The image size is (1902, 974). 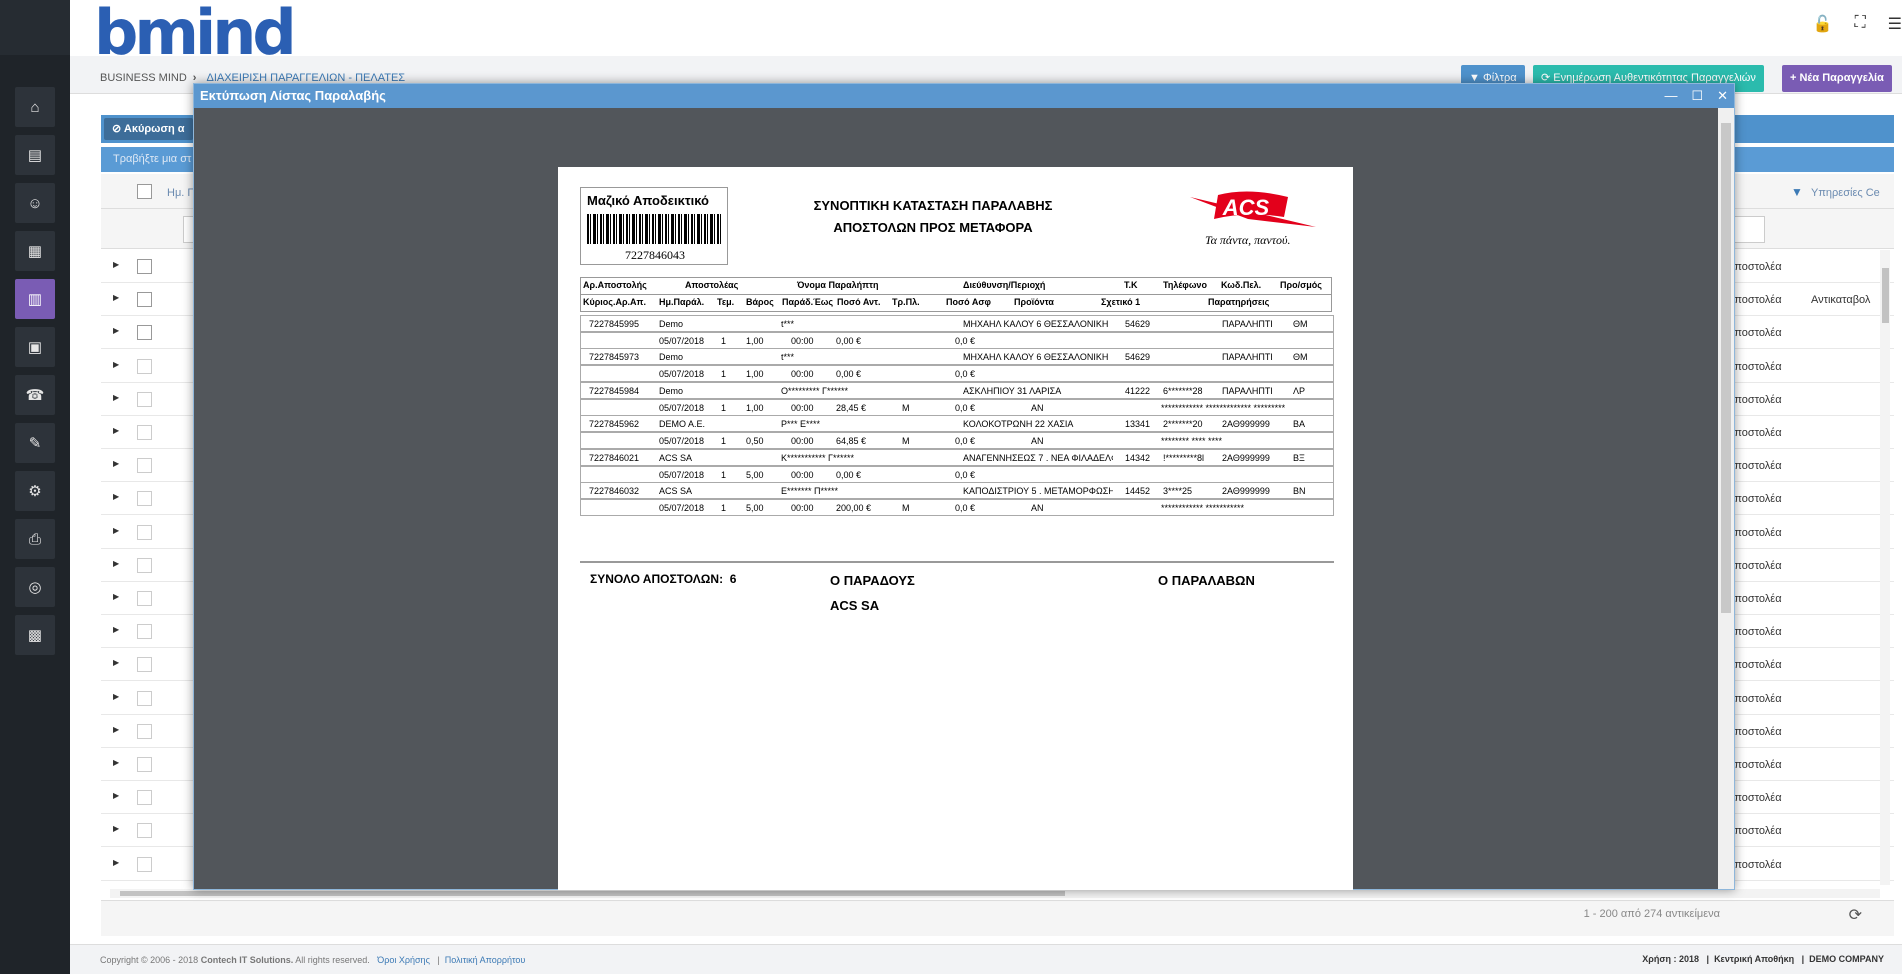 What do you see at coordinates (1797, 192) in the screenshot?
I see `filter-icon: ▼` at bounding box center [1797, 192].